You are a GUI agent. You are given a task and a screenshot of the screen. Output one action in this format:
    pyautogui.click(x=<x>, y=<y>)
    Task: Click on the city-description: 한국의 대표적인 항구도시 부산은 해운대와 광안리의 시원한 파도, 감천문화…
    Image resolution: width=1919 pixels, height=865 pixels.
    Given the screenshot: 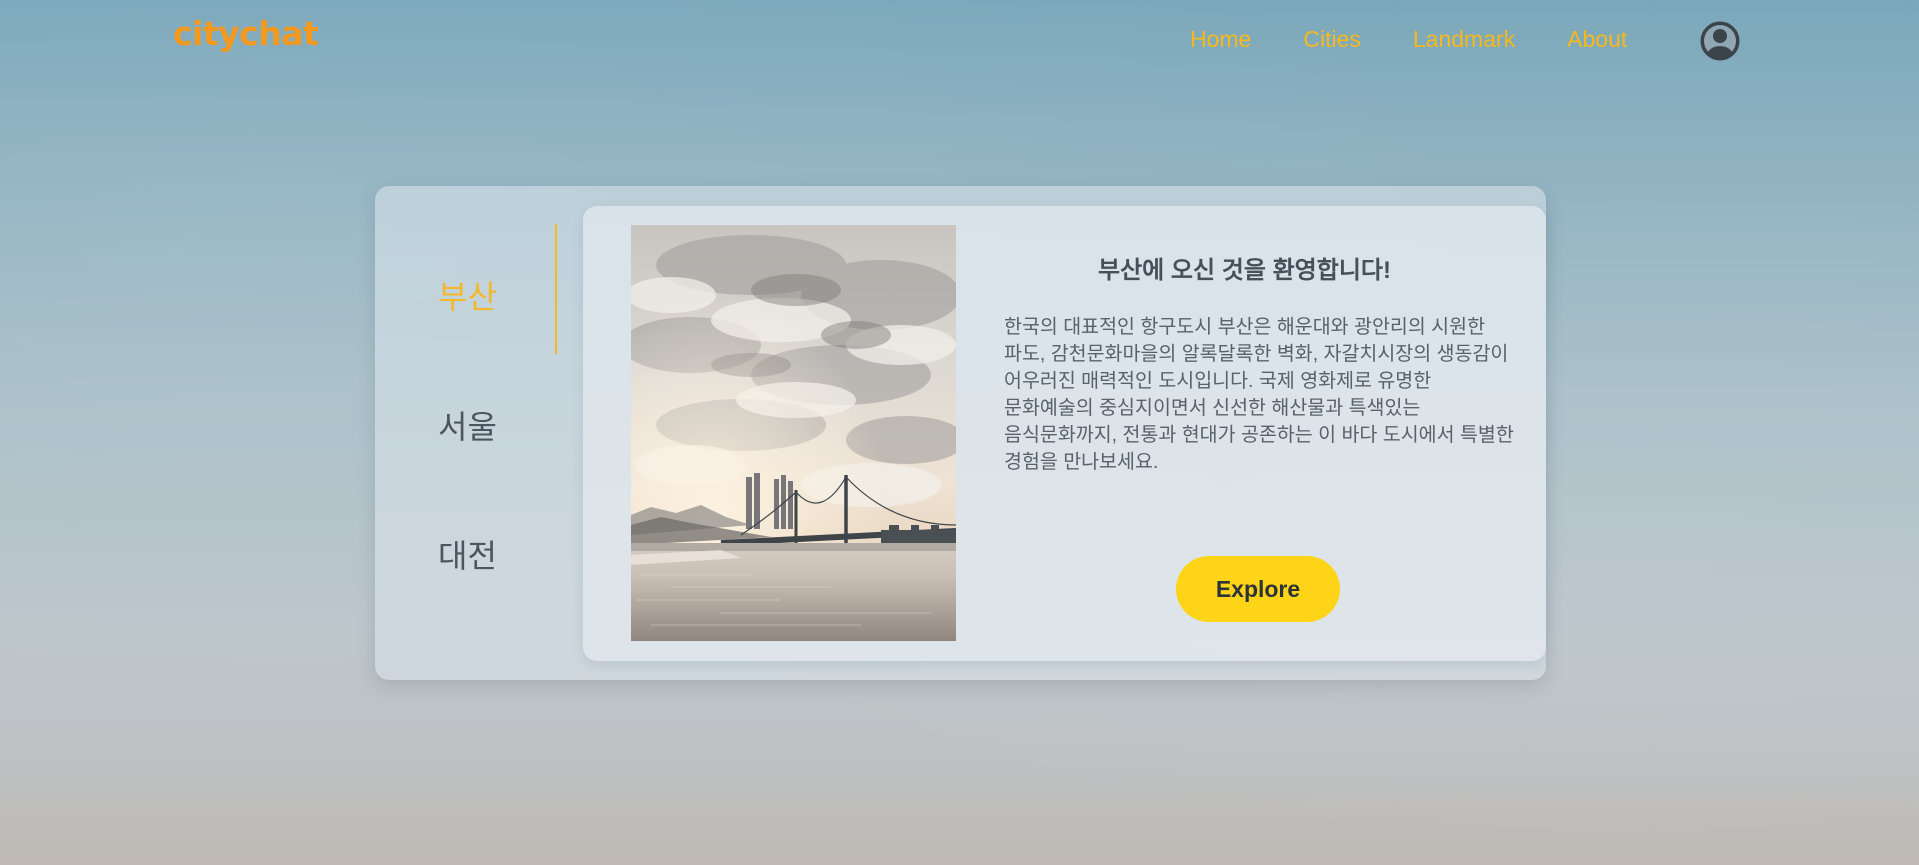 What is the action you would take?
    pyautogui.click(x=1259, y=394)
    